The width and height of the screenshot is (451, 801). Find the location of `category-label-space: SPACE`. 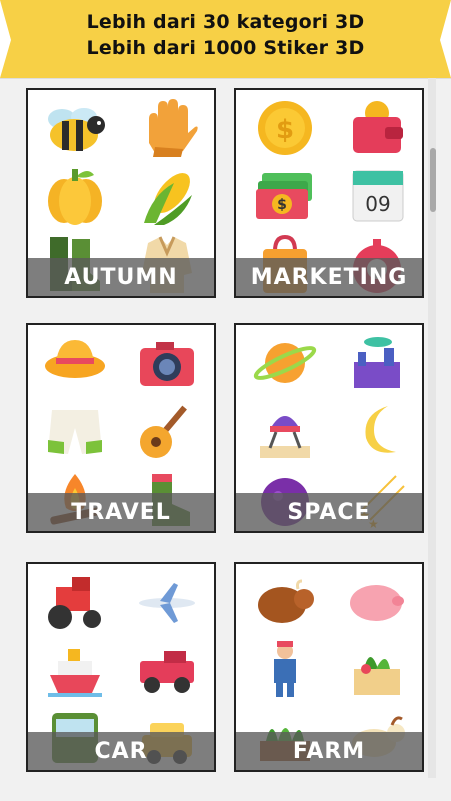

category-label-space: SPACE is located at coordinates (329, 512).